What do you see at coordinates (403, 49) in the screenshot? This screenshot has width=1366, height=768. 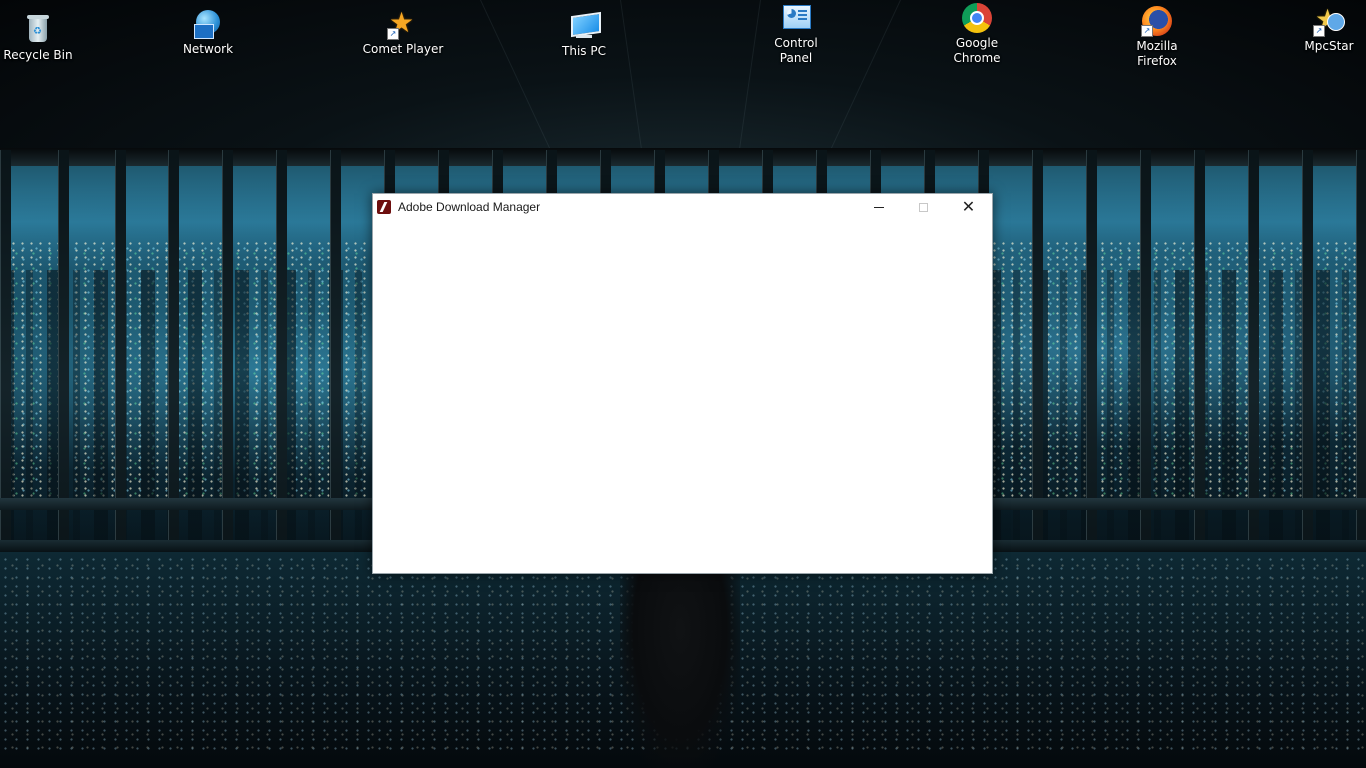 I see `desktop-icon-label: Comet Player` at bounding box center [403, 49].